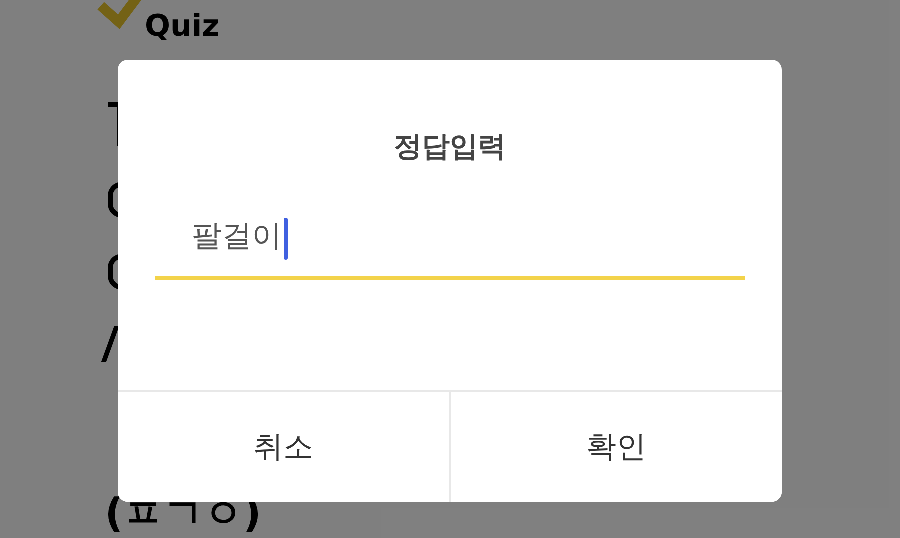  Describe the element at coordinates (450, 247) in the screenshot. I see `answer-input-field: 팔걸이` at that location.